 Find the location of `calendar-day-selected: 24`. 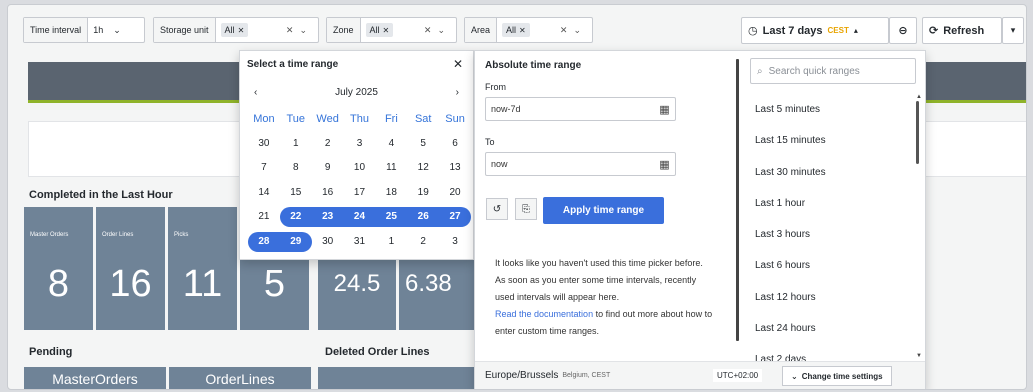

calendar-day-selected: 24 is located at coordinates (359, 217).